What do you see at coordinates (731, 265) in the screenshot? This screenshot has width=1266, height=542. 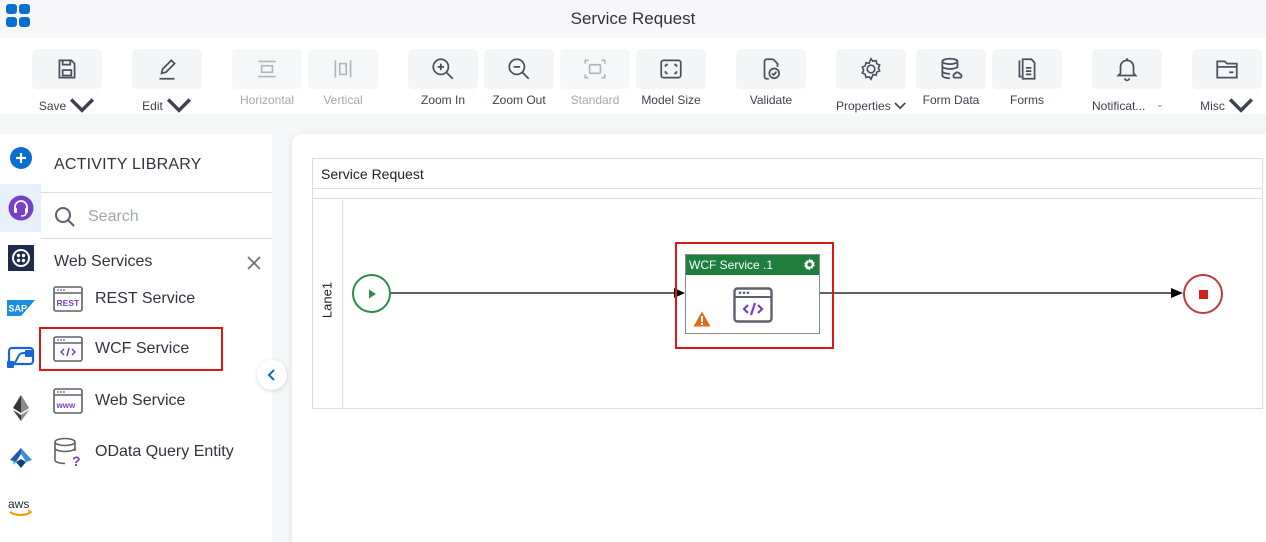 I see `task-title: WCF Service .1` at bounding box center [731, 265].